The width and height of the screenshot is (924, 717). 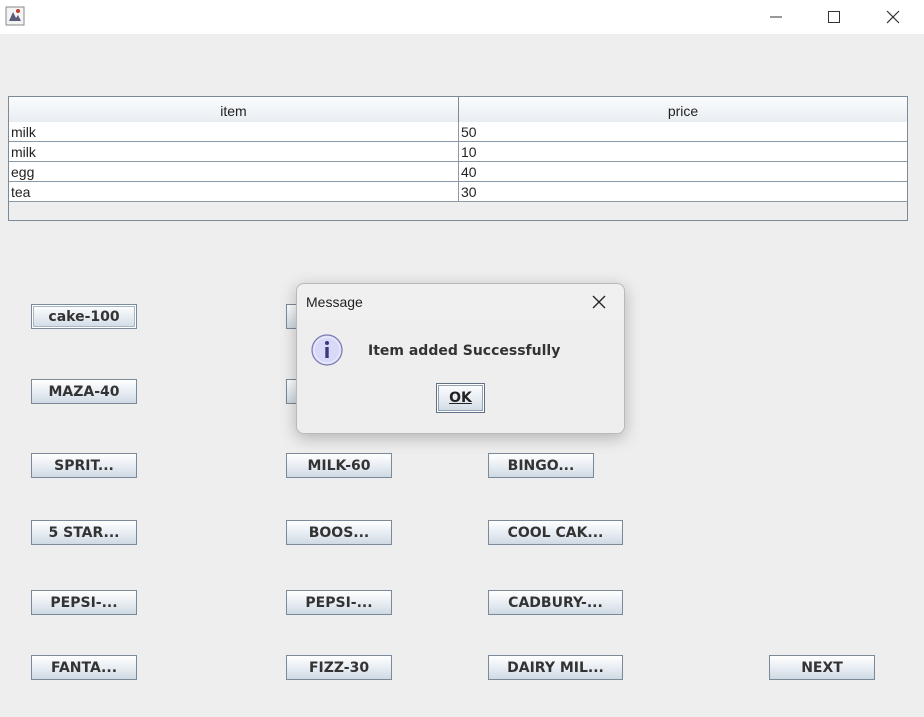 I want to click on table-cell-price: 40, so click(x=683, y=171).